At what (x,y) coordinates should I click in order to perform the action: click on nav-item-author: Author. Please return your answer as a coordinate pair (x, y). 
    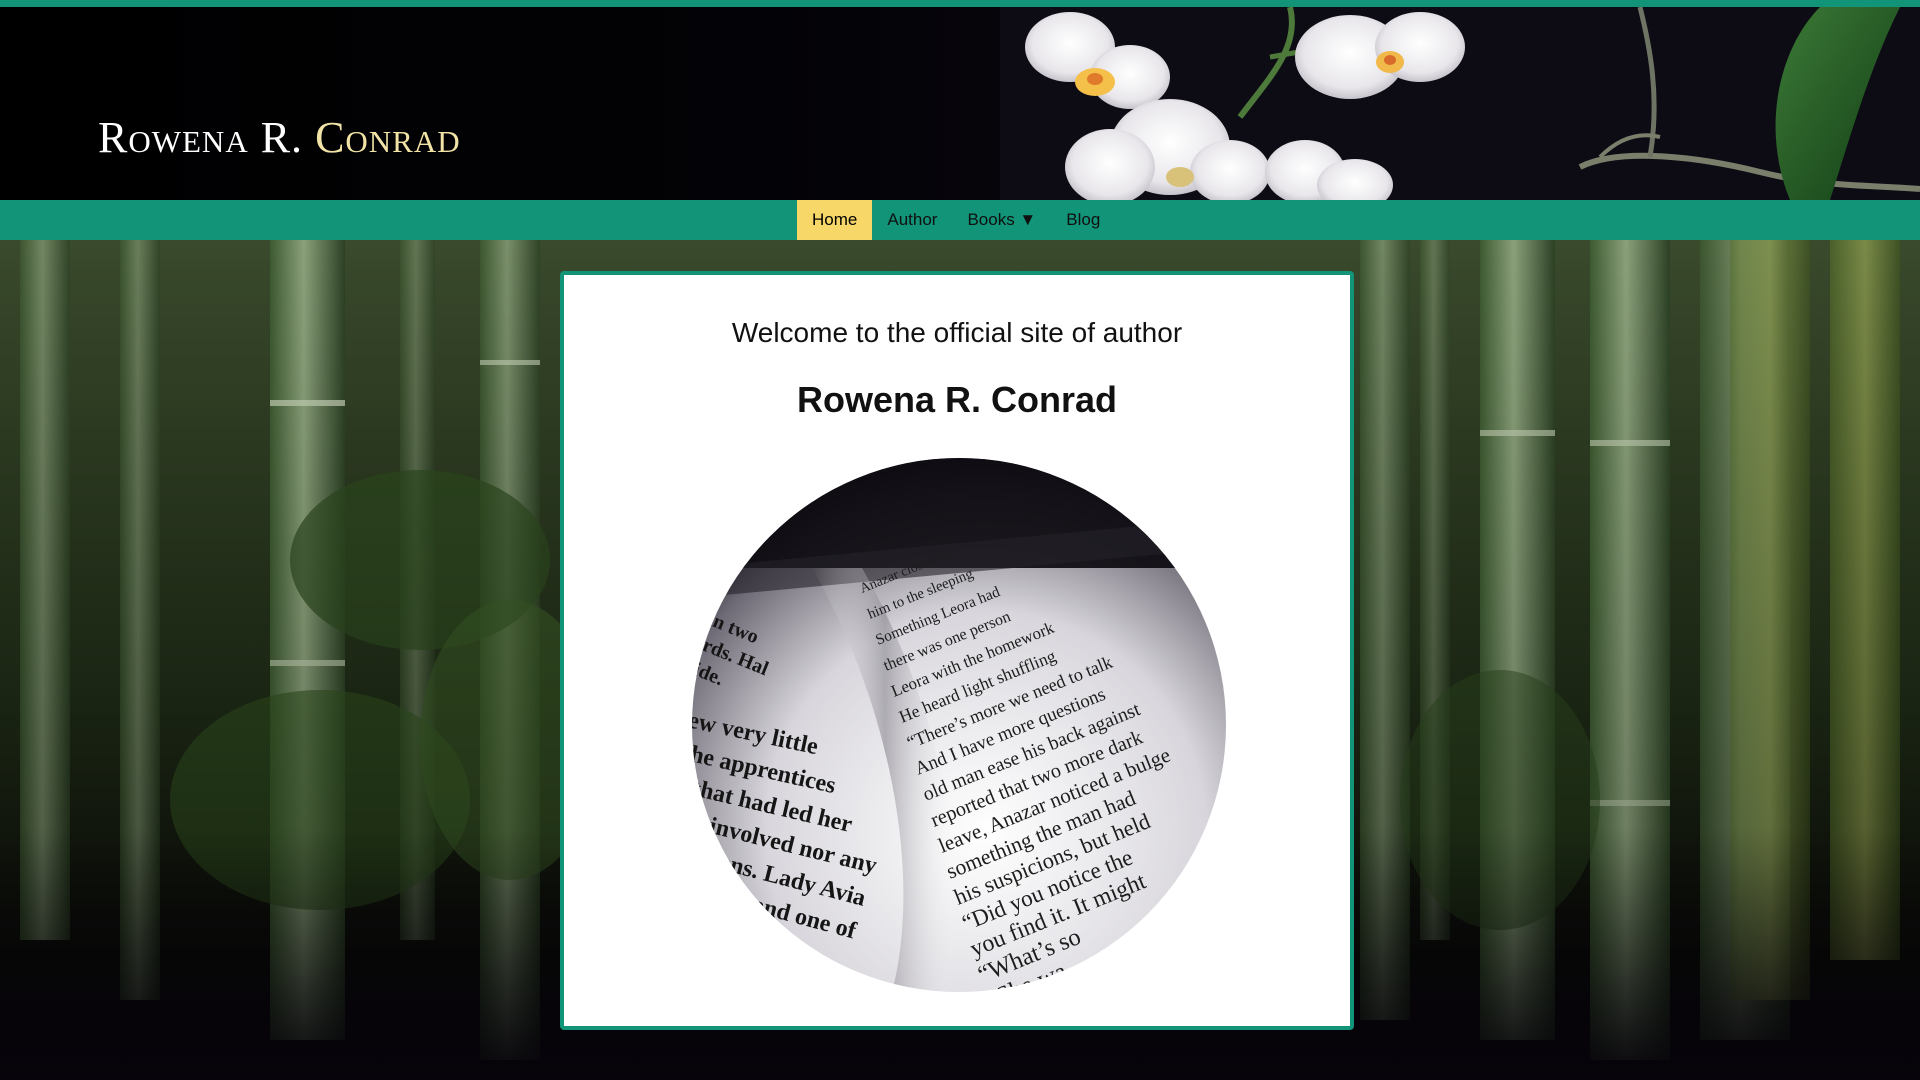
    Looking at the image, I should click on (912, 220).